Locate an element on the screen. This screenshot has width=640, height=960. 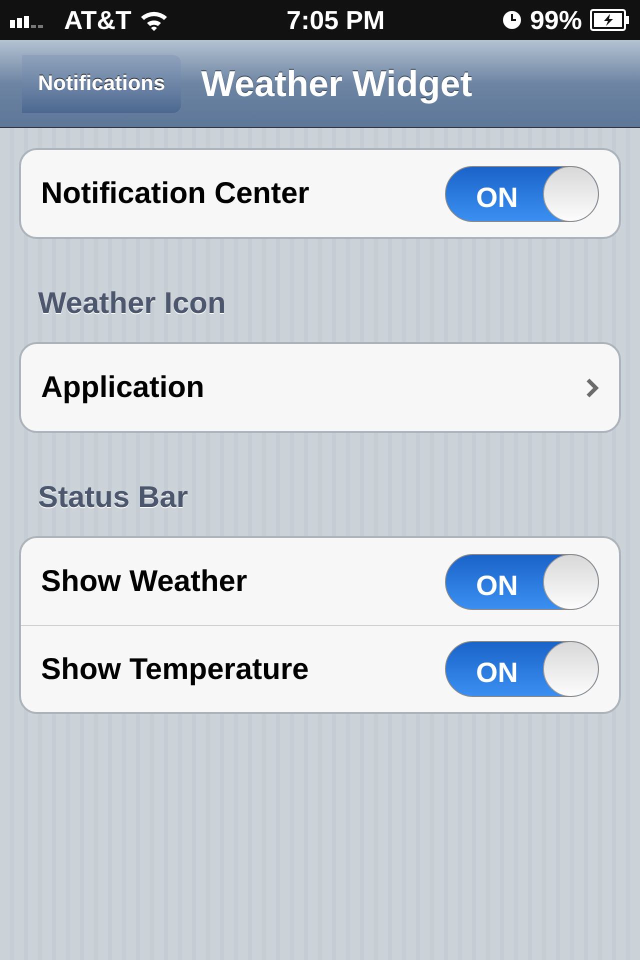
chevron-icon is located at coordinates (592, 387).